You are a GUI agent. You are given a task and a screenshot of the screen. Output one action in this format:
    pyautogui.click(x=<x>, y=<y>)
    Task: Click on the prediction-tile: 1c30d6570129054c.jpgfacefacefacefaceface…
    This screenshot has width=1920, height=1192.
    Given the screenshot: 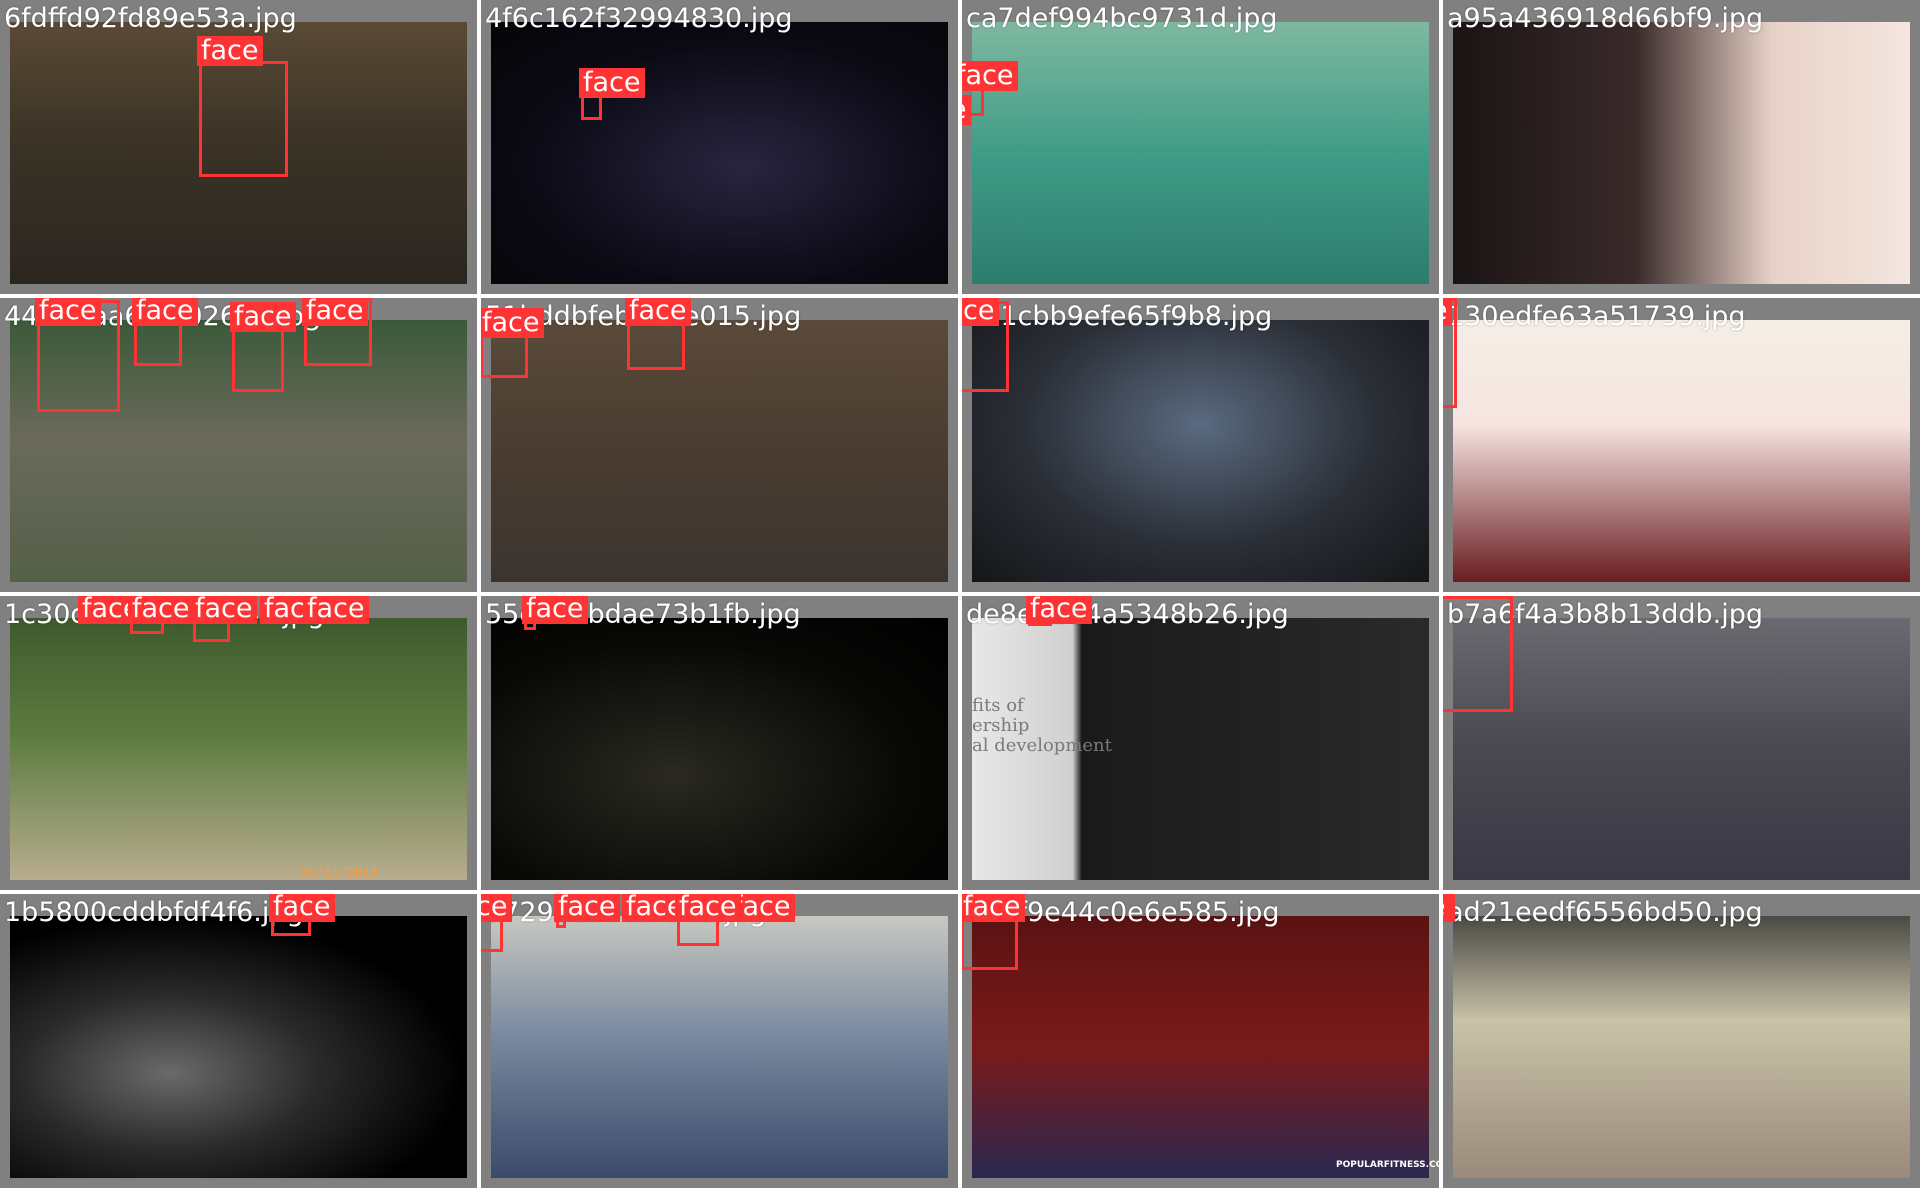 What is the action you would take?
    pyautogui.click(x=238, y=743)
    